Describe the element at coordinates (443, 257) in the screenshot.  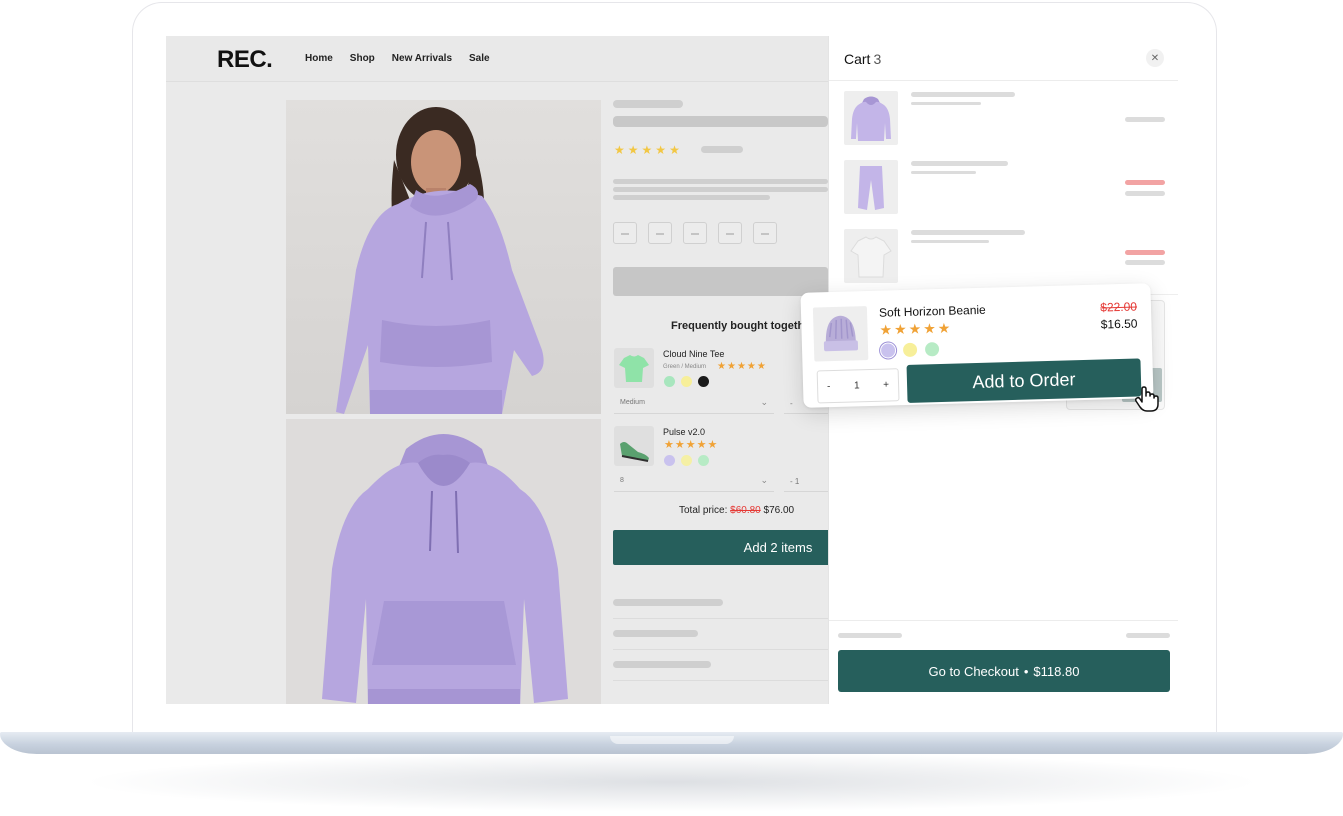
I see `product-image-model` at that location.